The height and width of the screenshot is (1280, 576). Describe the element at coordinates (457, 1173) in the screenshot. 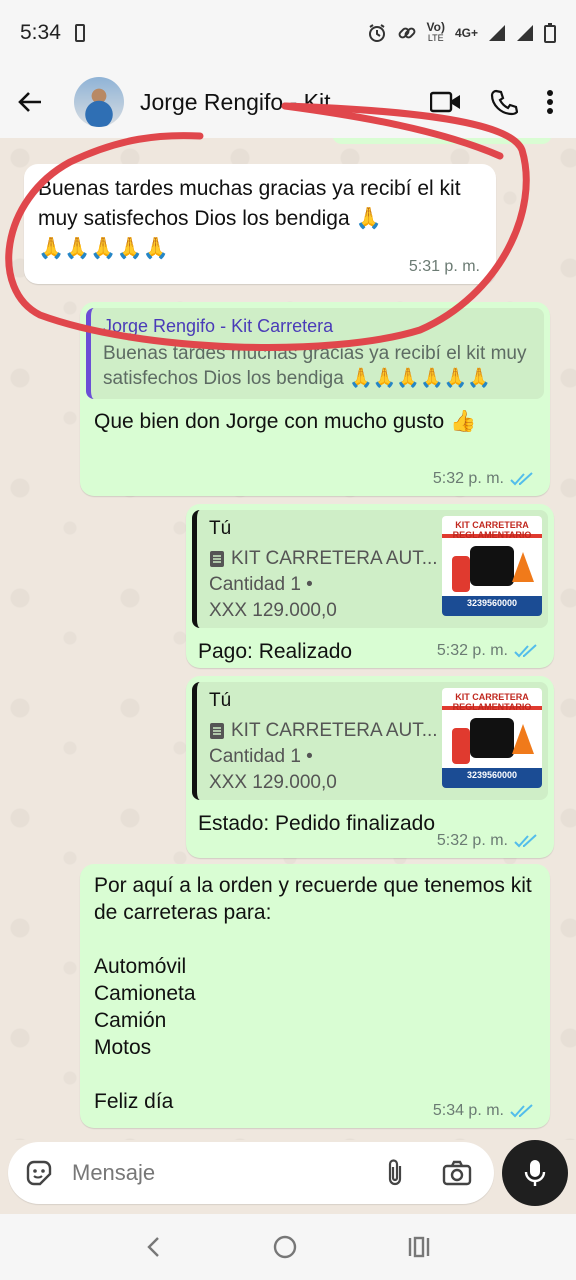

I see `camera-icon` at that location.